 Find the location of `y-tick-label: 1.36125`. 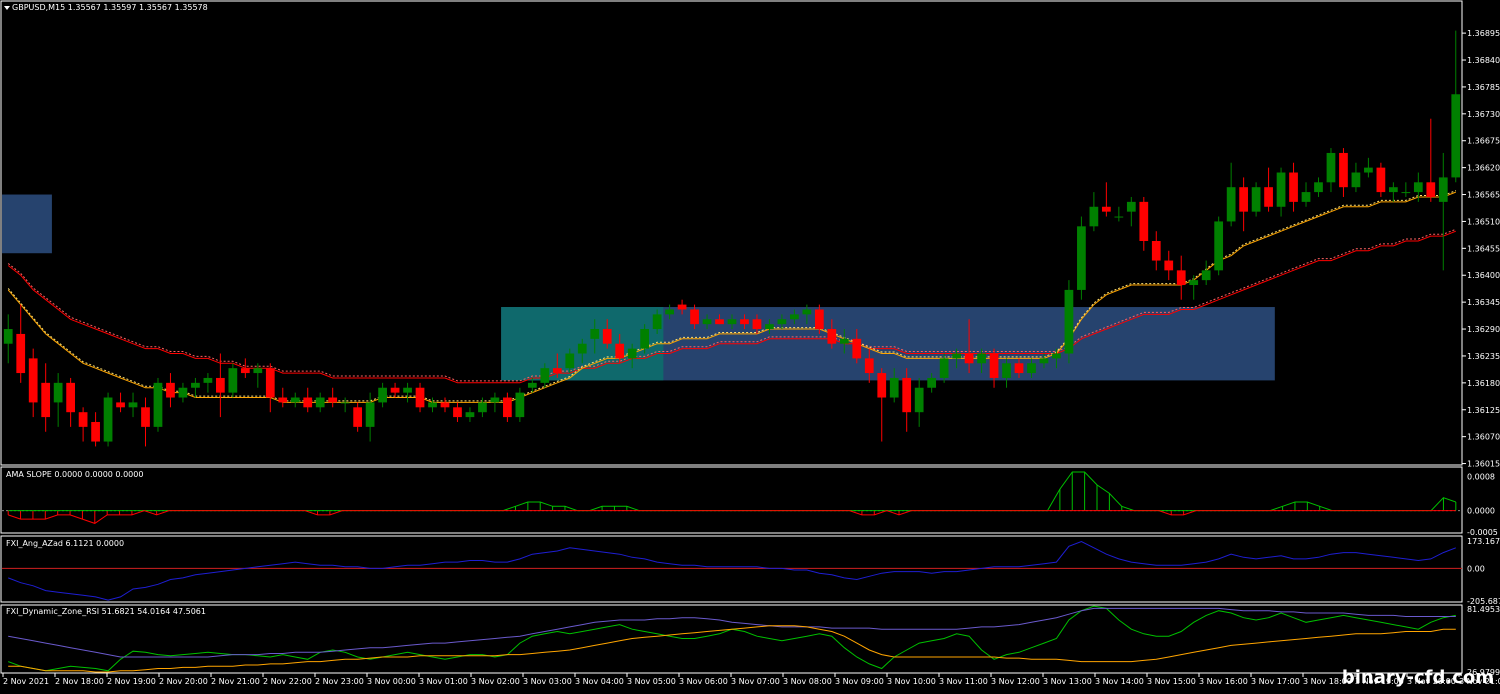

y-tick-label: 1.36125 is located at coordinates (1483, 410).